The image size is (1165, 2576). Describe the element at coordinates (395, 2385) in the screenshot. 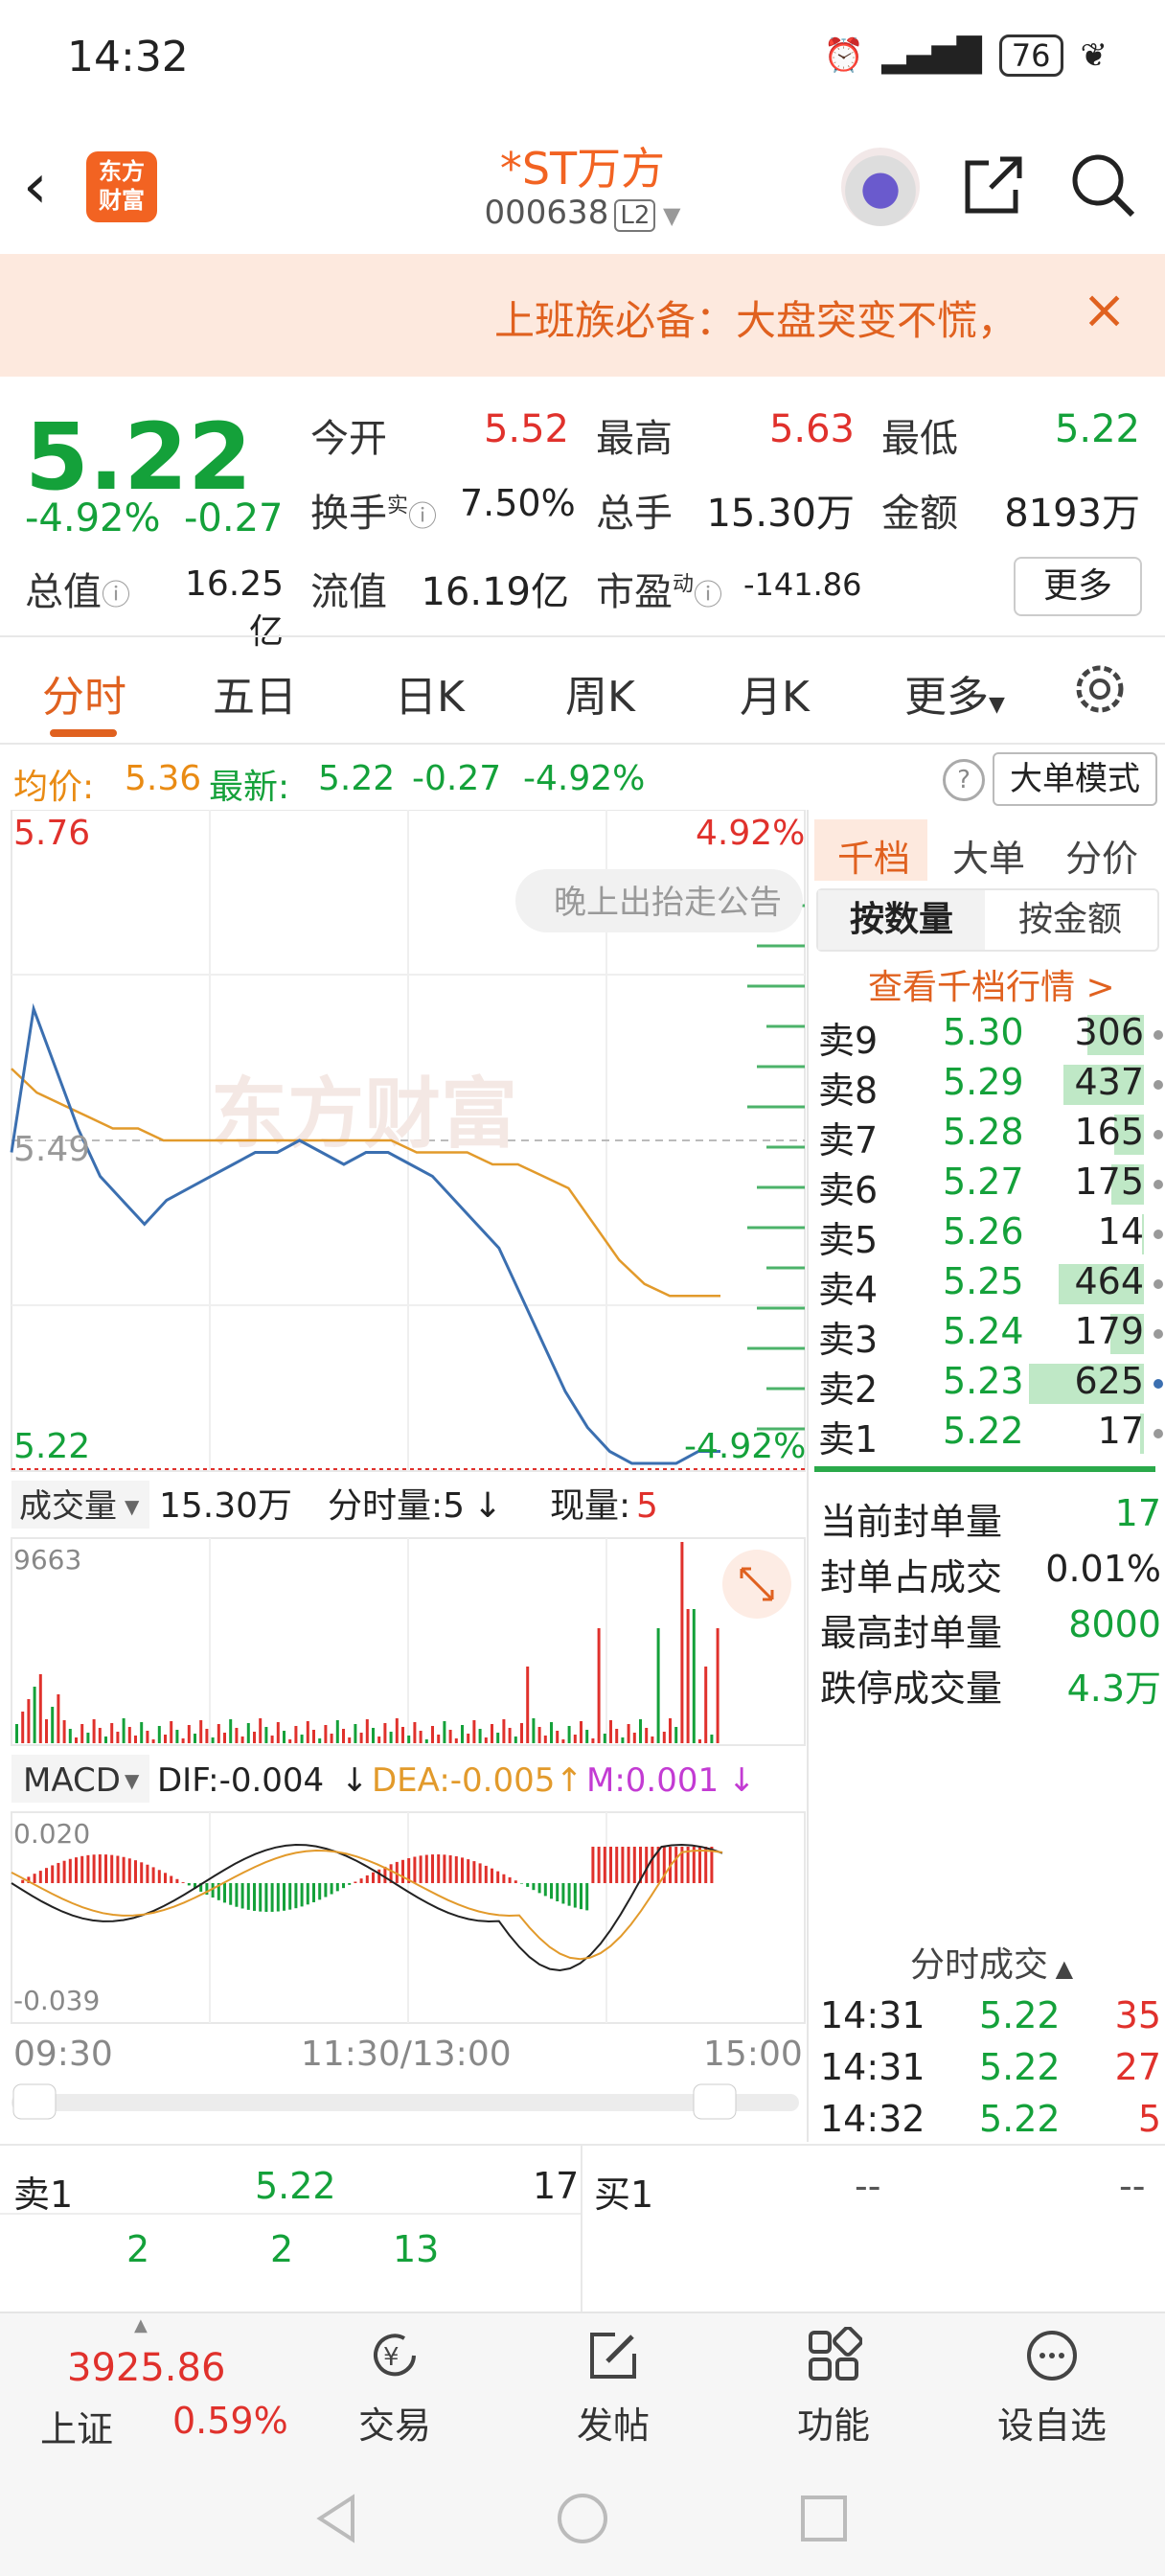

I see `nav-trade: ¥ 交易` at that location.